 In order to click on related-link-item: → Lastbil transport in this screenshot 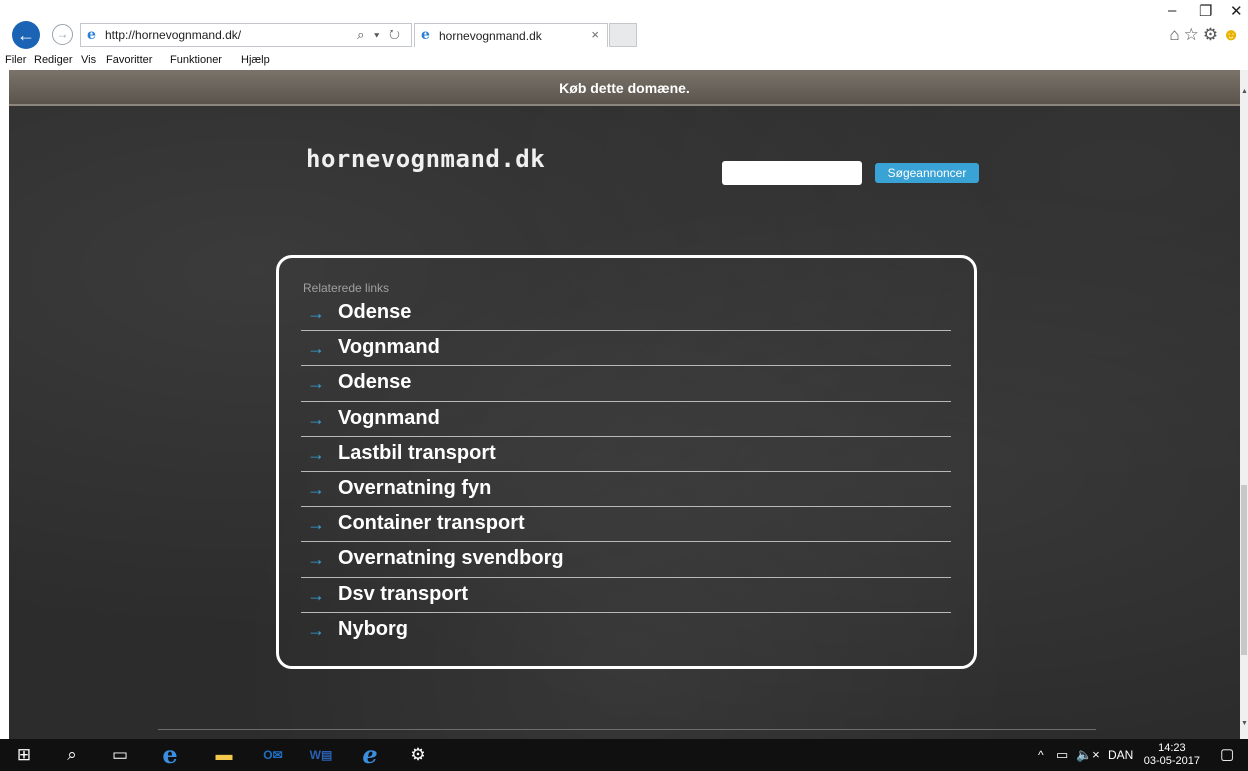, I will do `click(626, 454)`.